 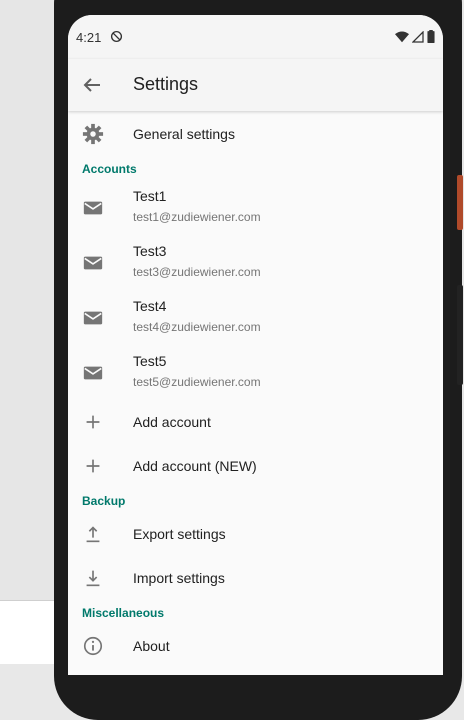 I want to click on add-account-button: Add account, so click(x=255, y=423).